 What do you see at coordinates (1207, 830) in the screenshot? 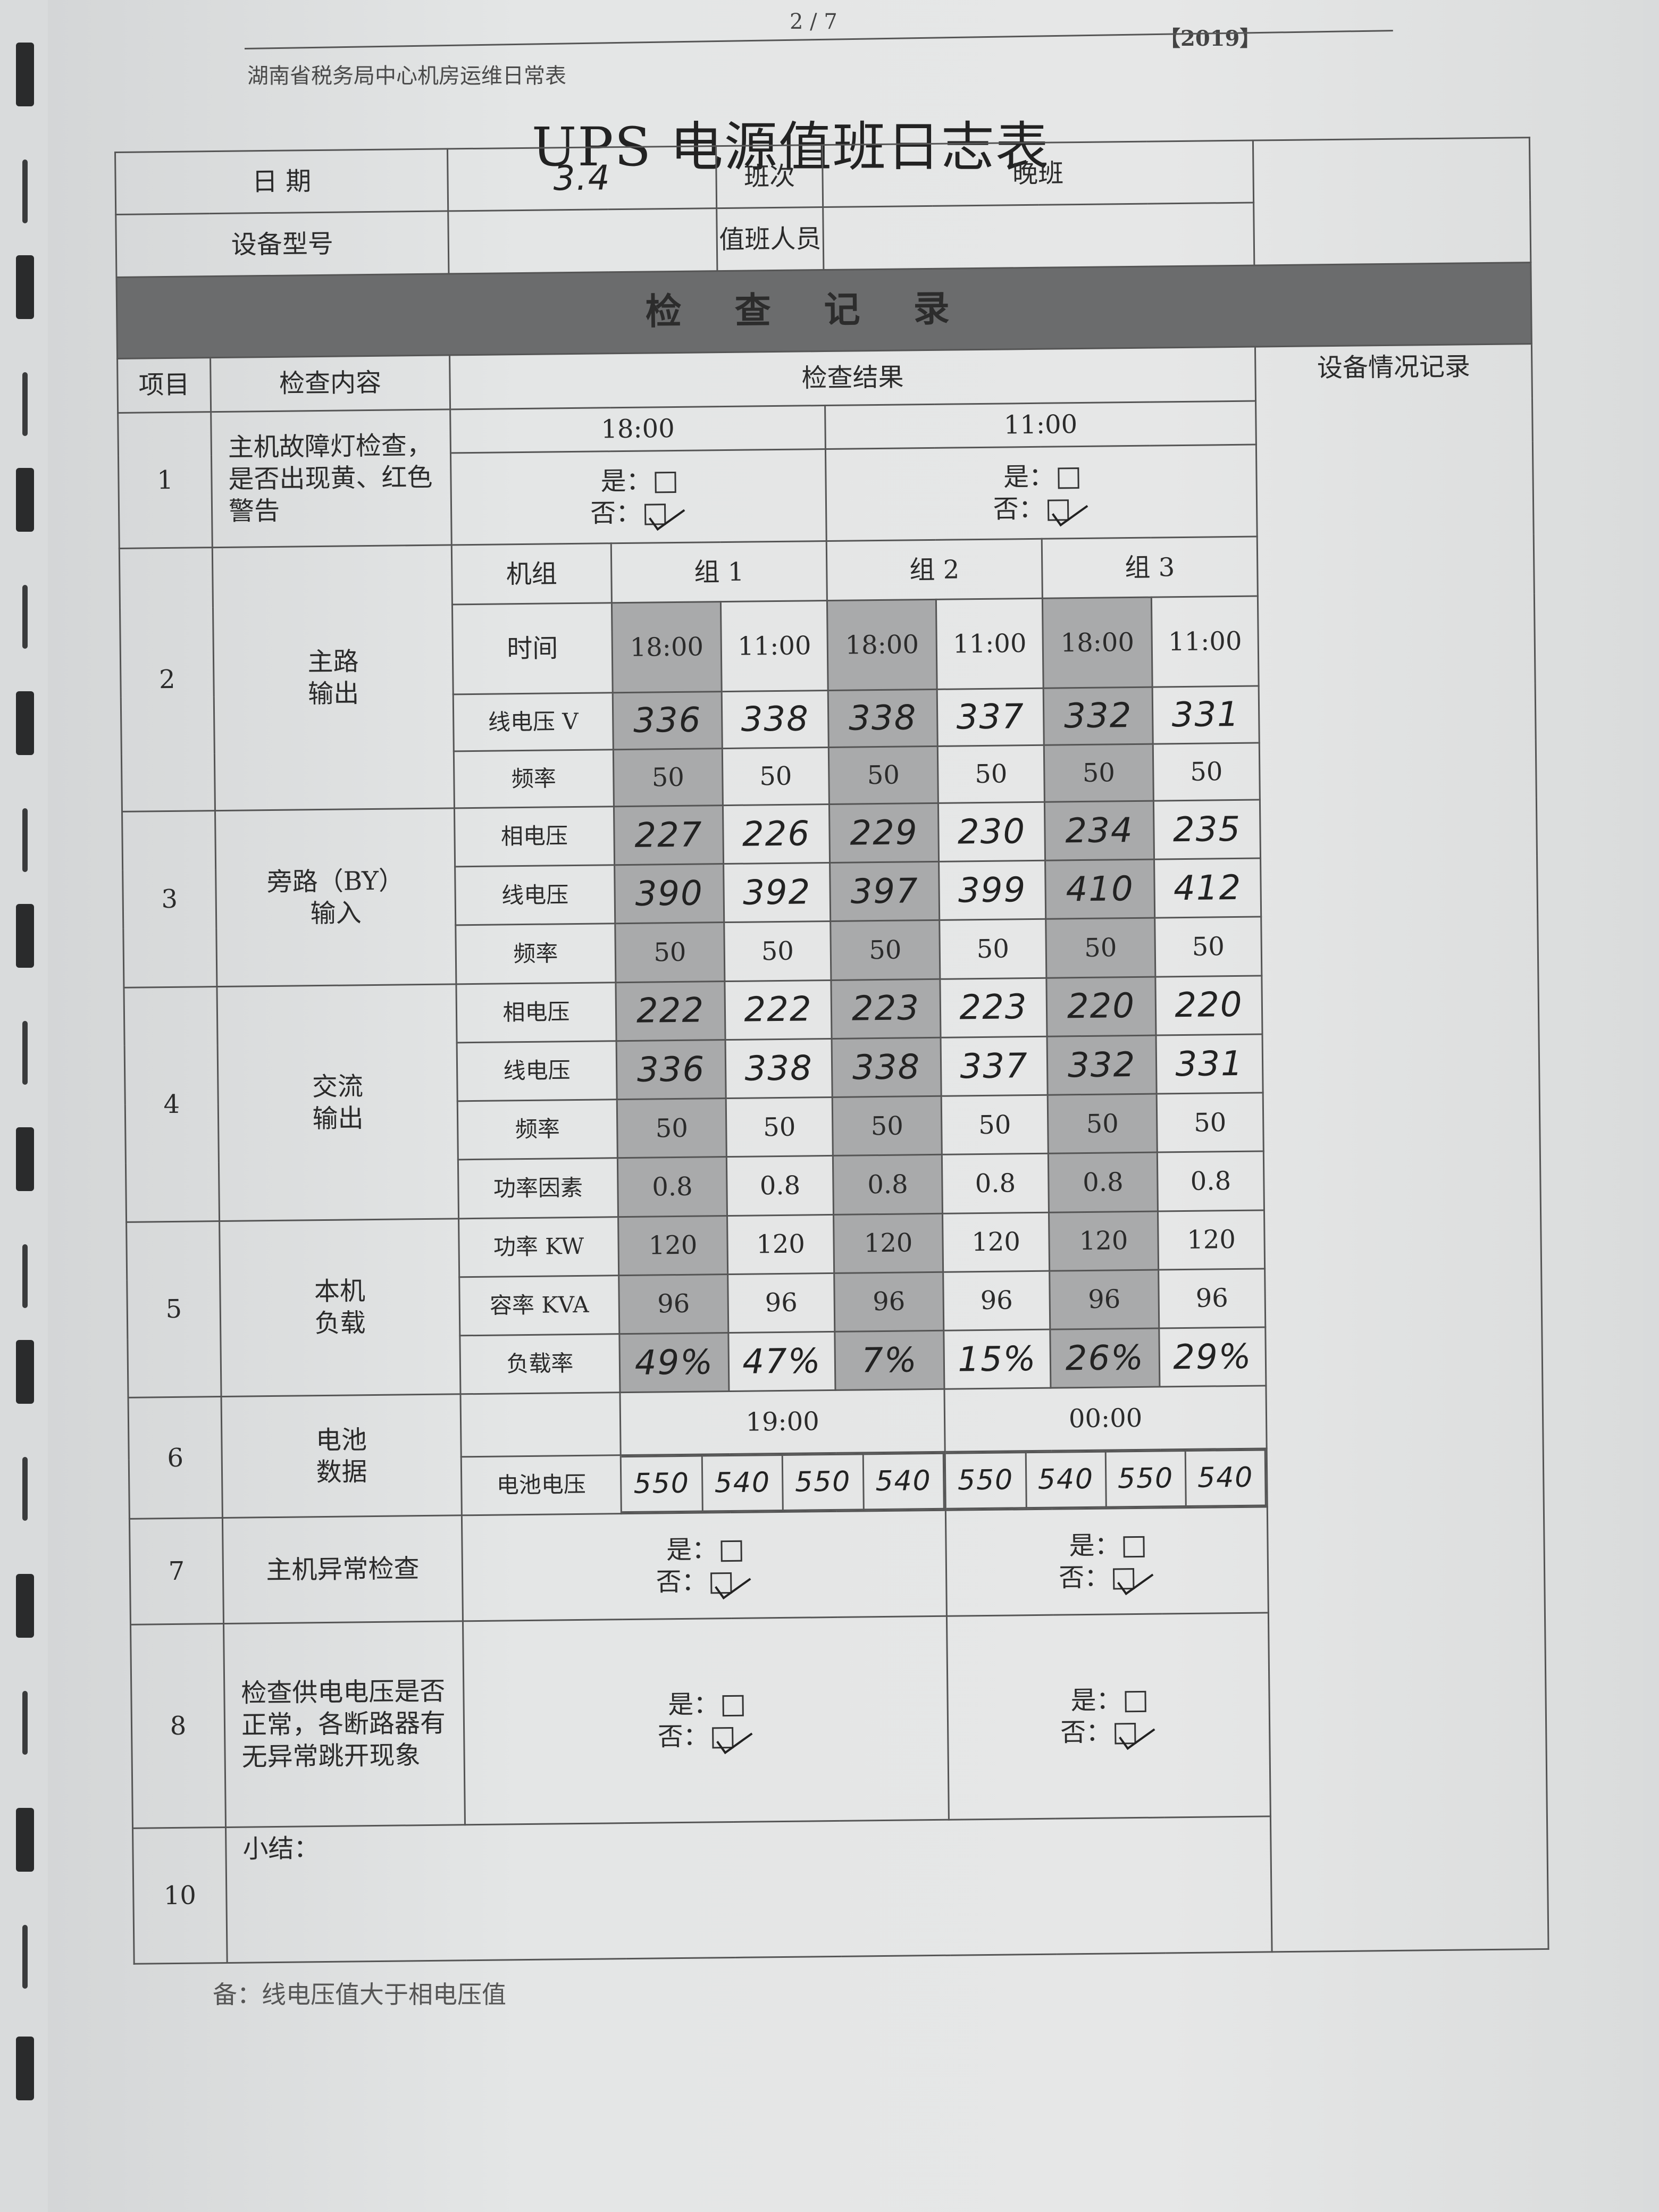
I see `value-cell: 235` at bounding box center [1207, 830].